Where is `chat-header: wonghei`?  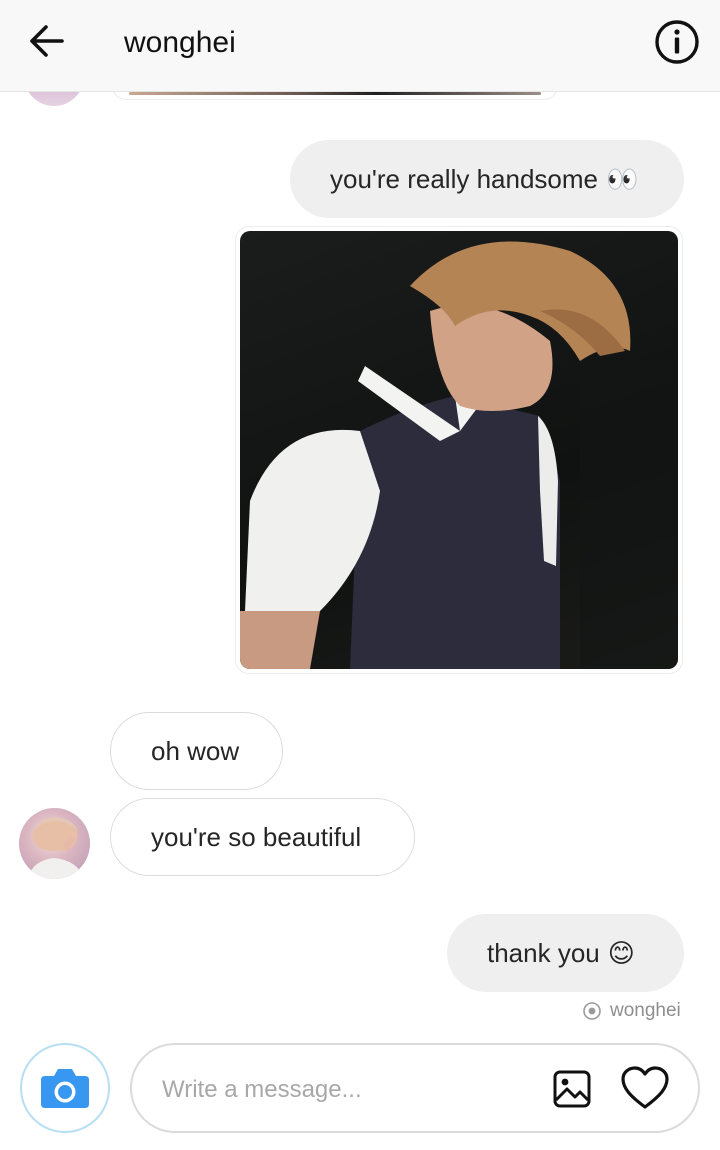
chat-header: wonghei is located at coordinates (360, 46).